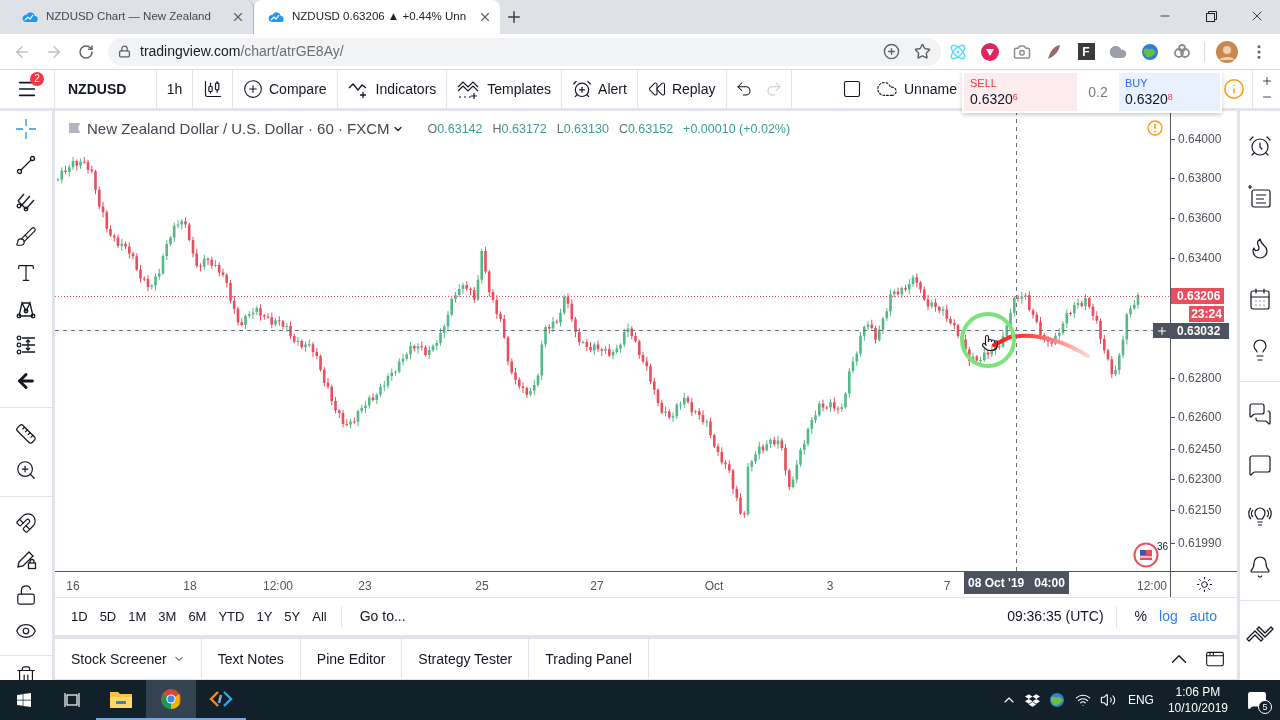 The image size is (1280, 720). What do you see at coordinates (1022, 51) in the screenshot?
I see `camera-icon` at bounding box center [1022, 51].